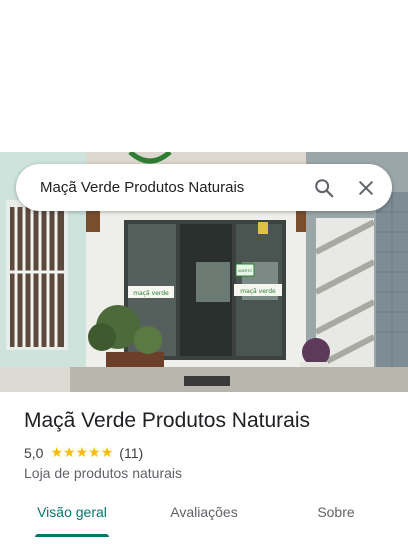 Image resolution: width=408 pixels, height=544 pixels. Describe the element at coordinates (34, 453) in the screenshot. I see `rating-value: 5,0` at that location.